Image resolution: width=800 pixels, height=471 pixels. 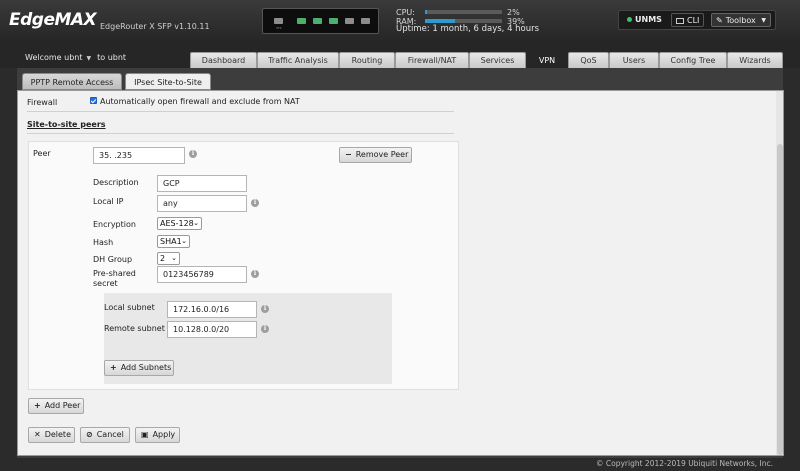 What do you see at coordinates (75, 57) in the screenshot?
I see `user-menu: Welcome ubnt ▼ to ubnt` at bounding box center [75, 57].